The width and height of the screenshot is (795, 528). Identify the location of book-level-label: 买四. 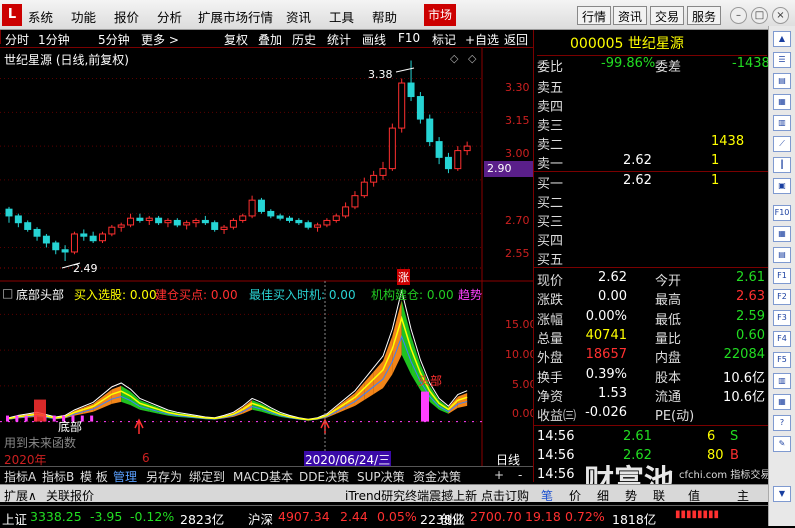
(550, 241).